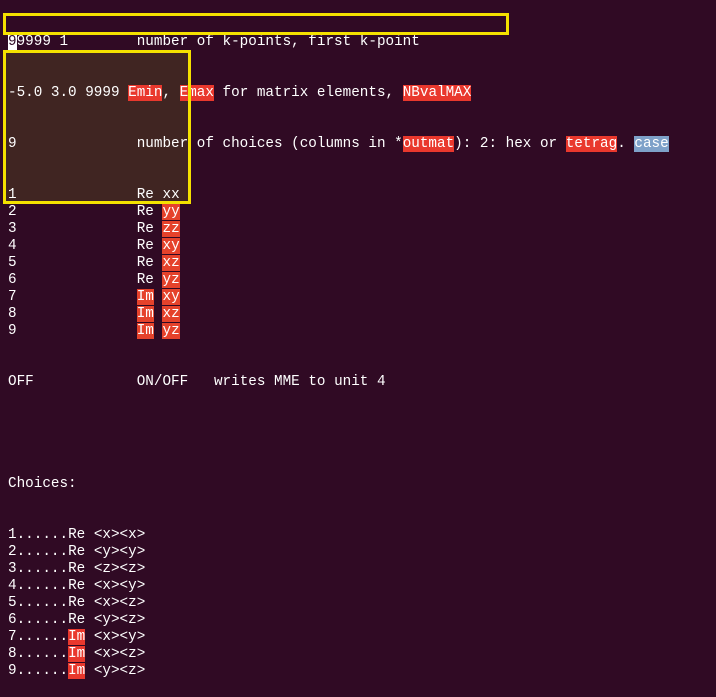 This screenshot has width=716, height=697. What do you see at coordinates (12, 42) in the screenshot?
I see `cursor: 9` at bounding box center [12, 42].